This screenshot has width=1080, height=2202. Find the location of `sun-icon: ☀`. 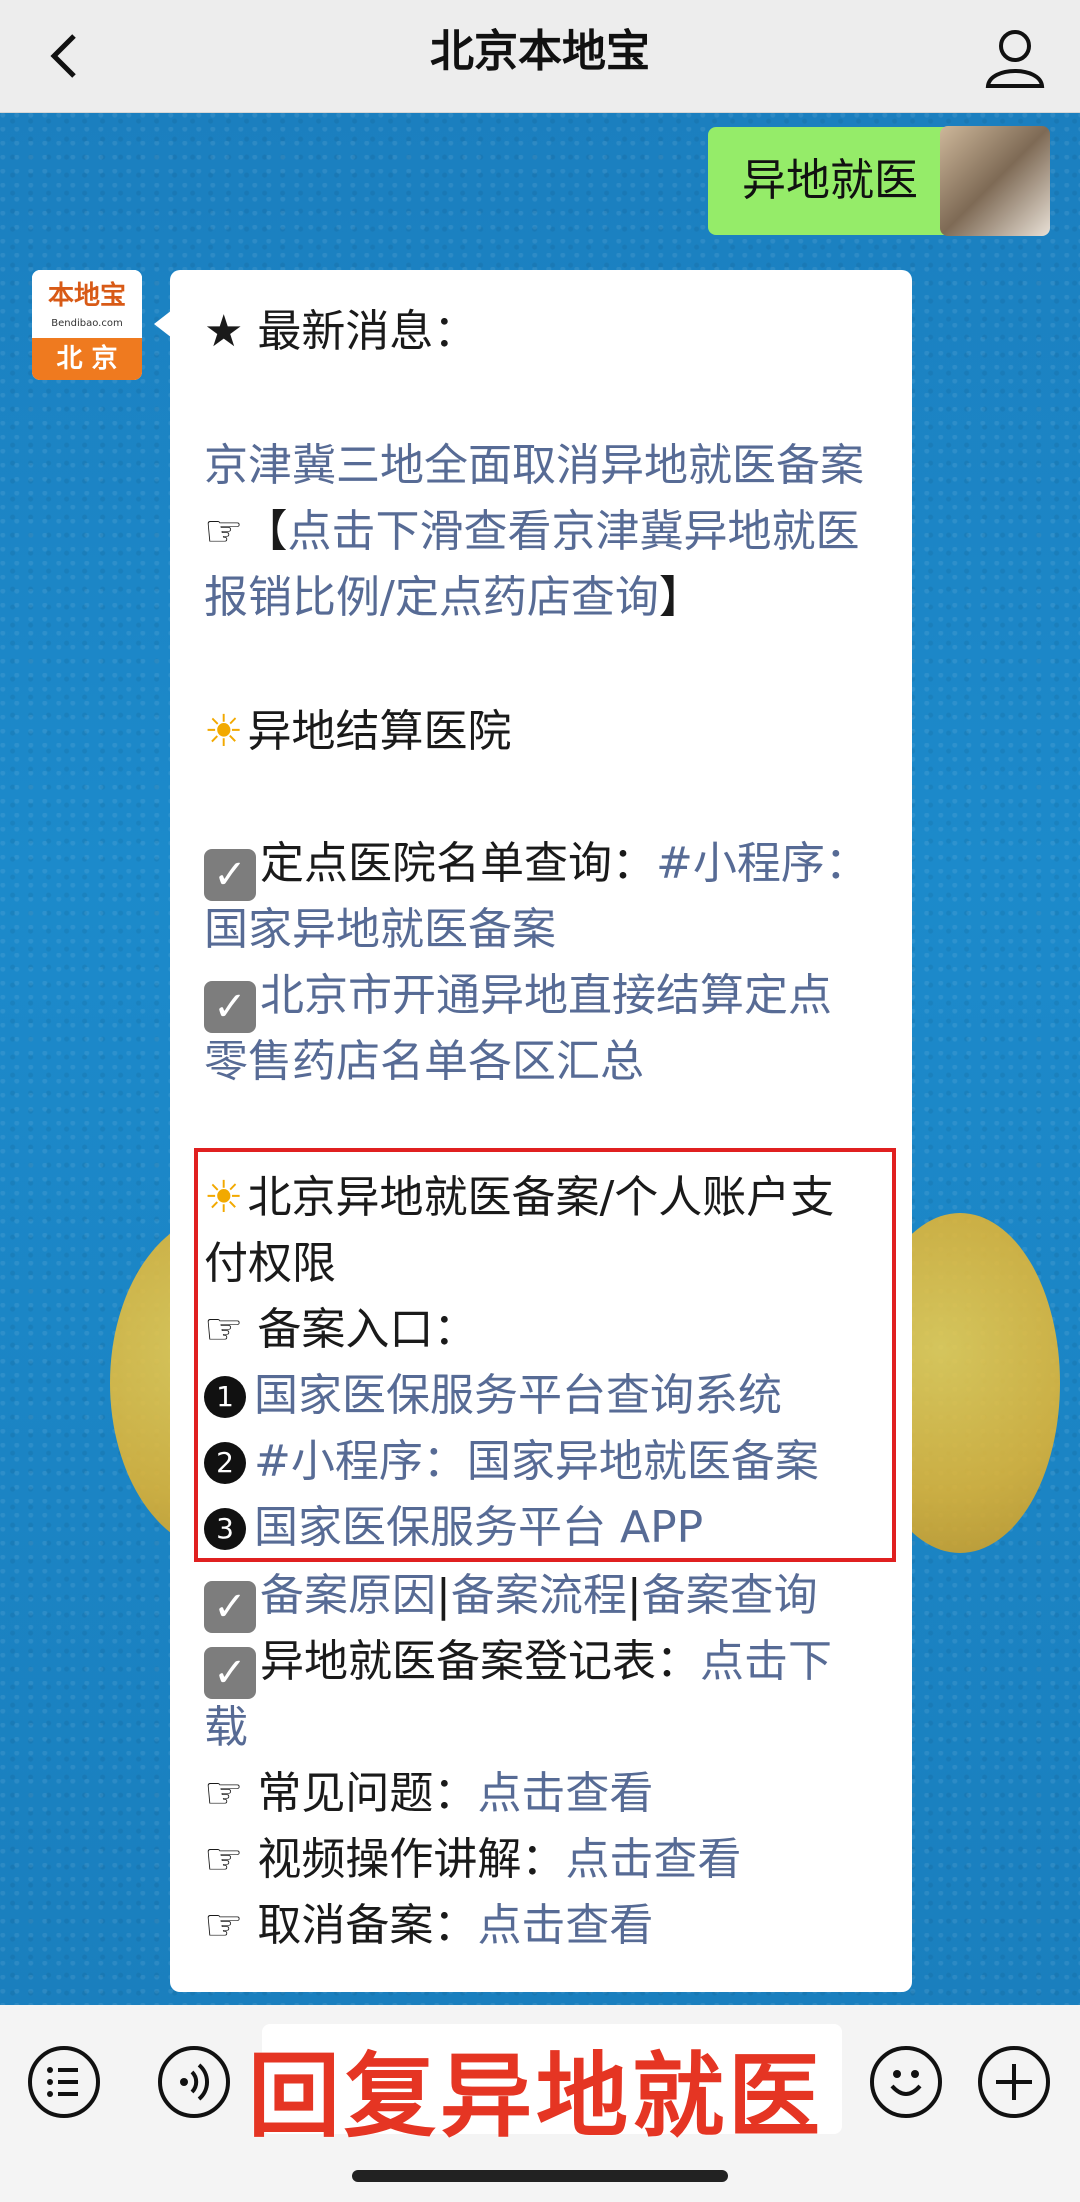

sun-icon: ☀ is located at coordinates (224, 731).